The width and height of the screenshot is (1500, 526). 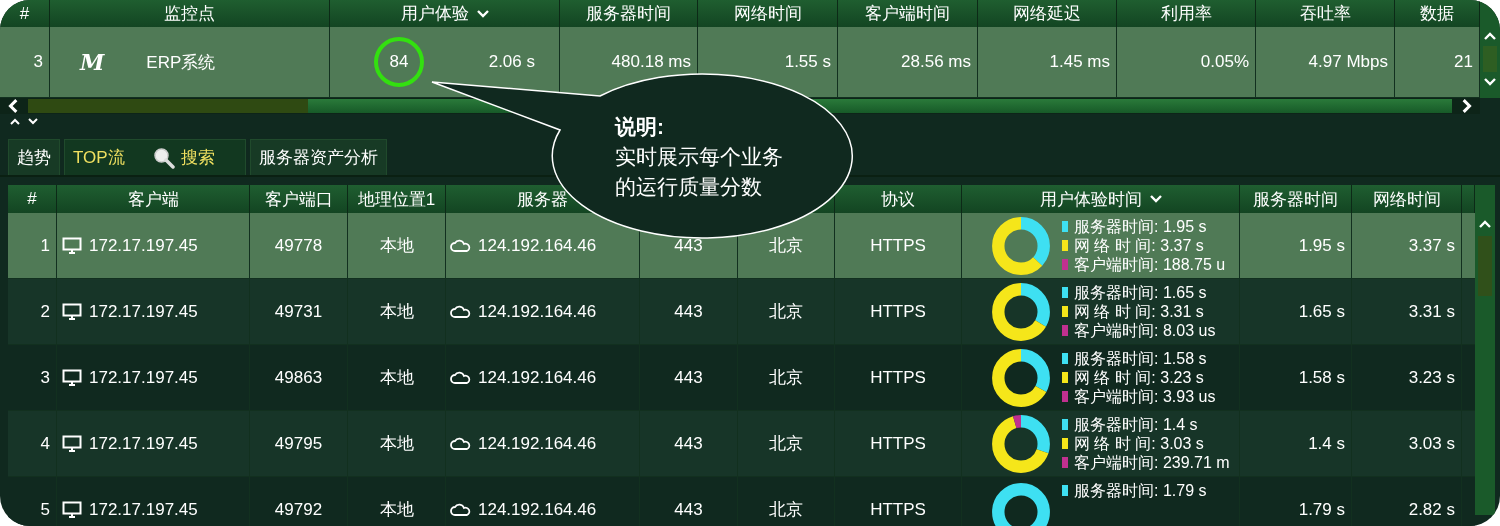 I want to click on table-row: 5 172.17.197.45 49792 本地 124.192.164.46 443 北京 HTTPS 服务器时间: 1.79 s 1.79 s 2.82 s, so click(x=741, y=501).